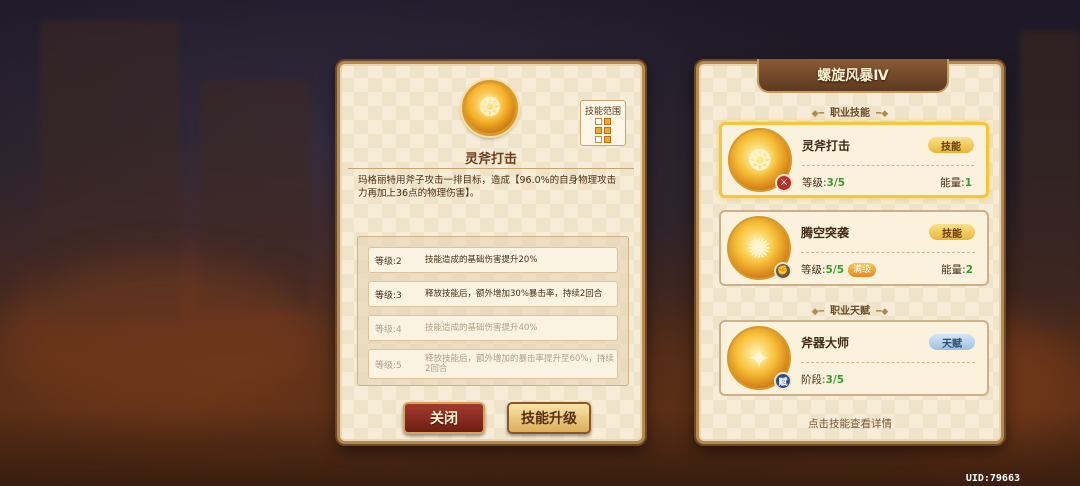 This screenshot has width=1080, height=486. I want to click on skill-emblem-icon: ❂, so click(490, 108).